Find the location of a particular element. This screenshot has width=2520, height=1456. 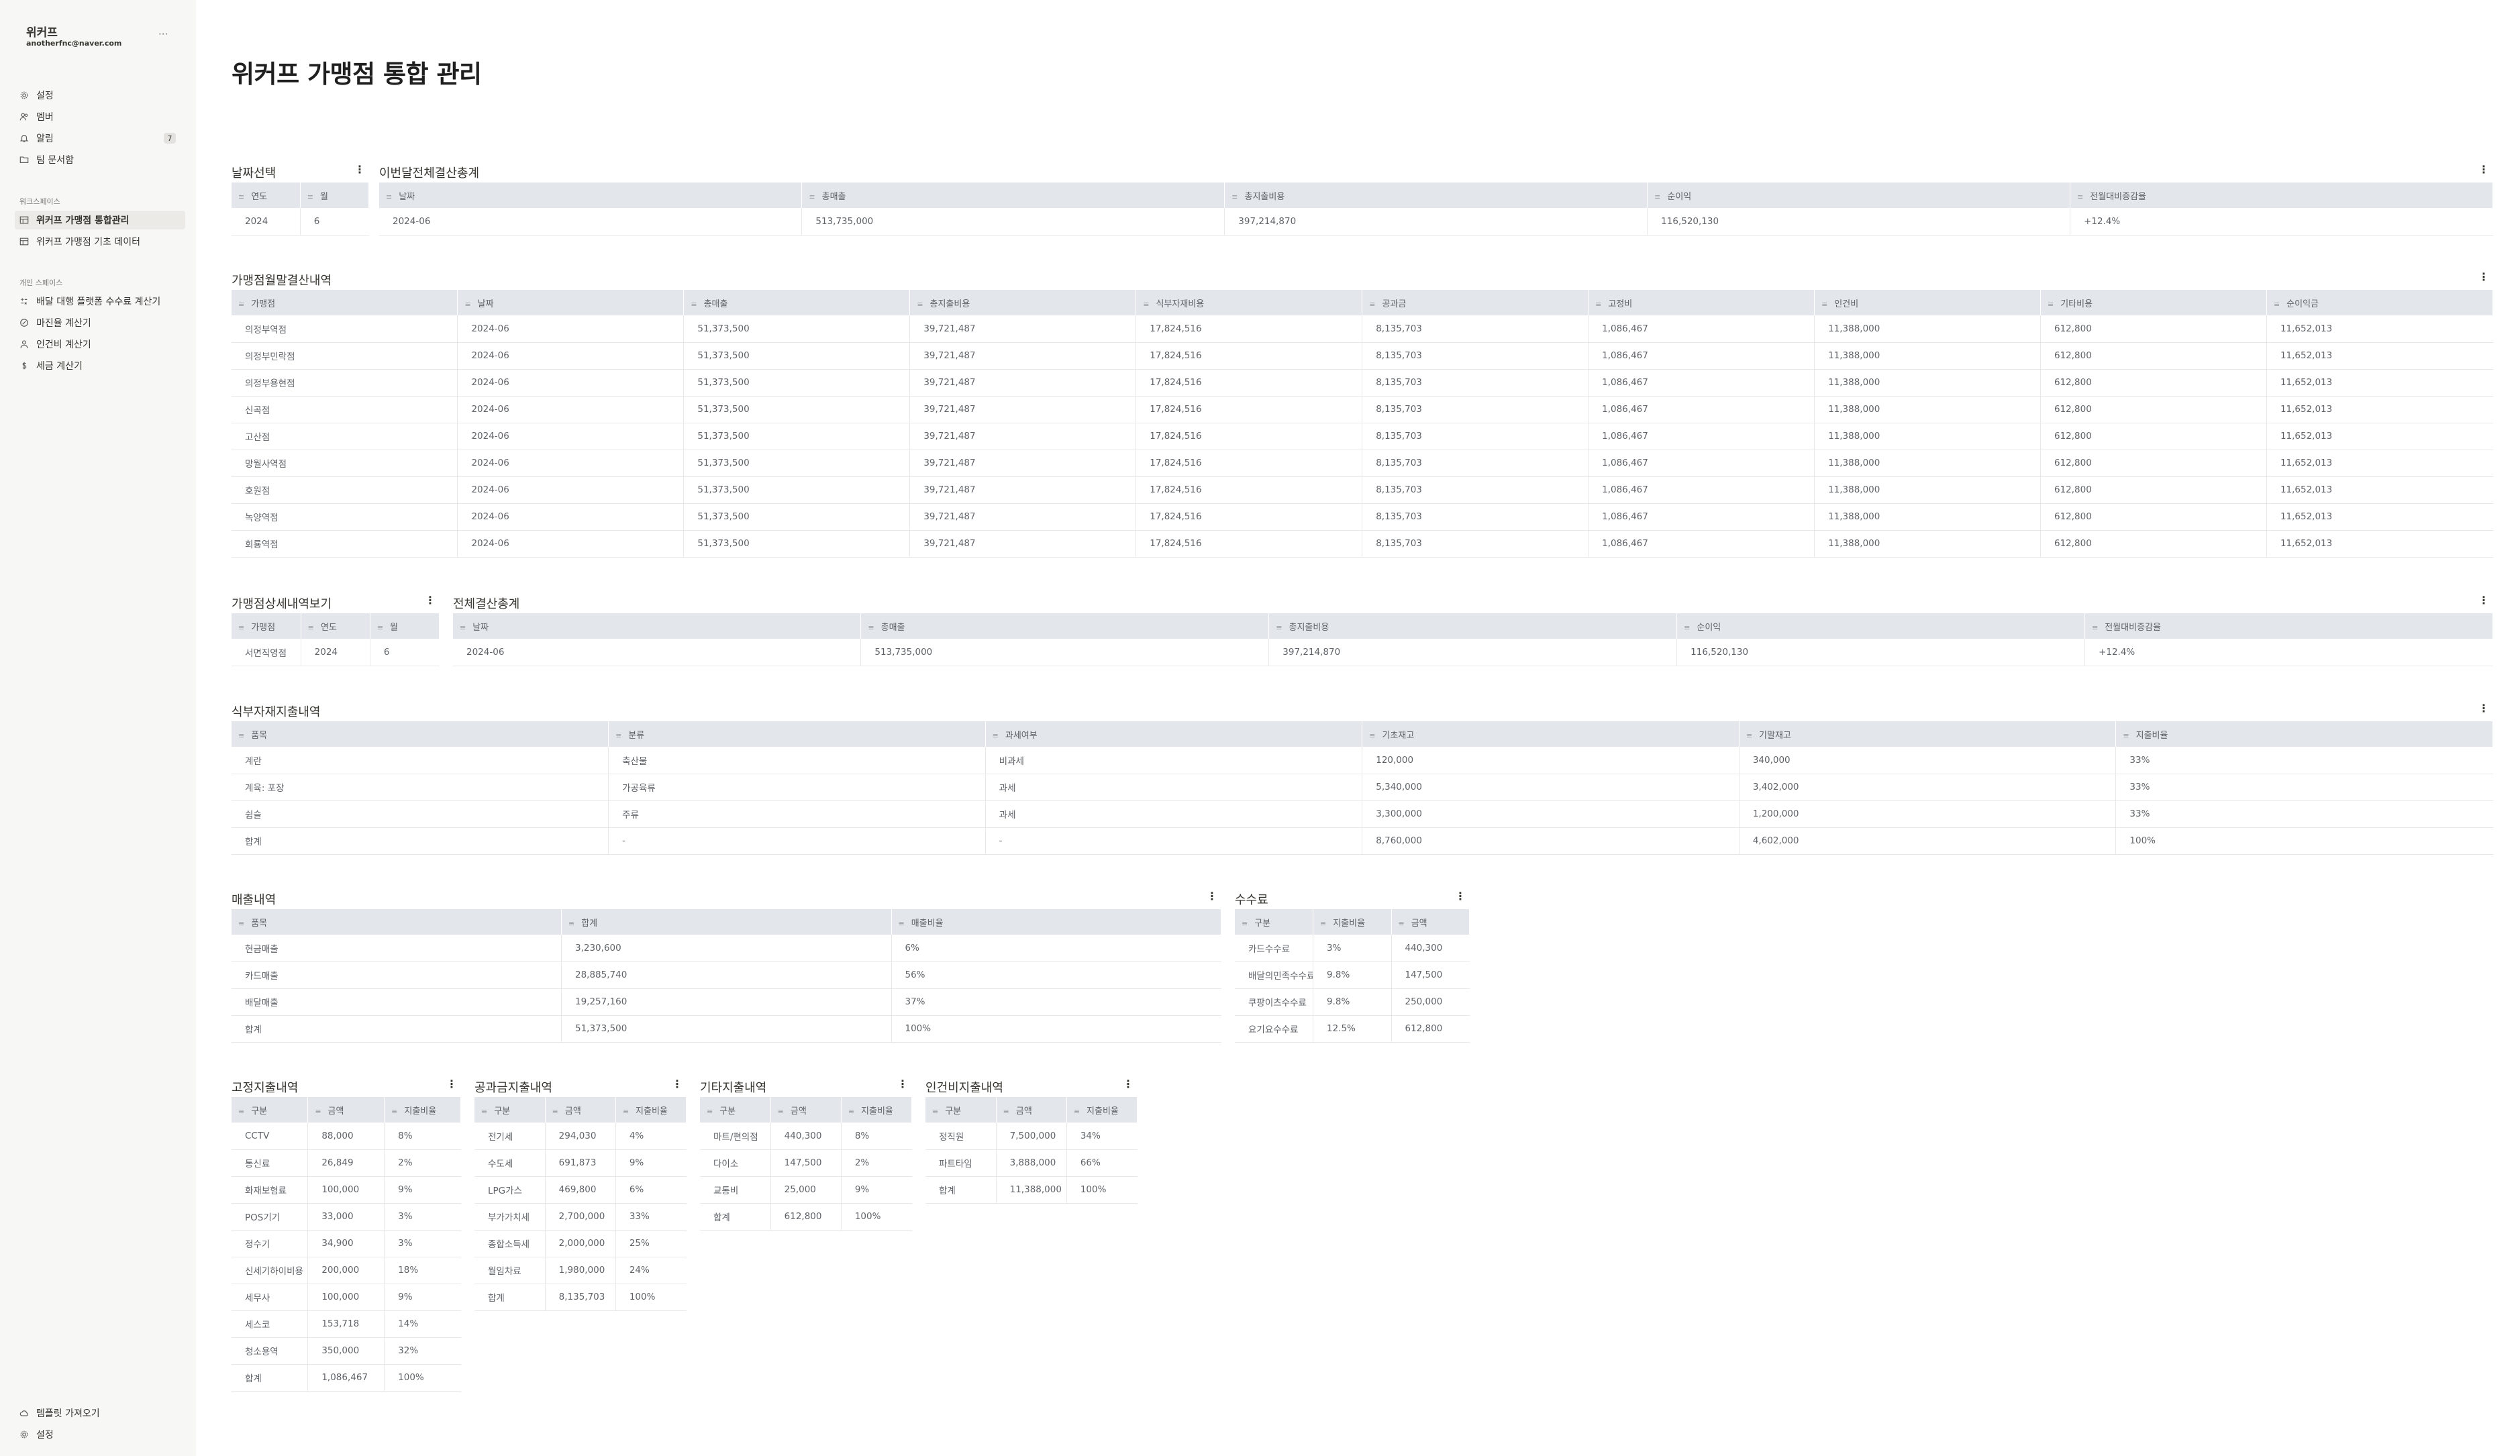

table-cell: 서면직영점 is located at coordinates (266, 652).